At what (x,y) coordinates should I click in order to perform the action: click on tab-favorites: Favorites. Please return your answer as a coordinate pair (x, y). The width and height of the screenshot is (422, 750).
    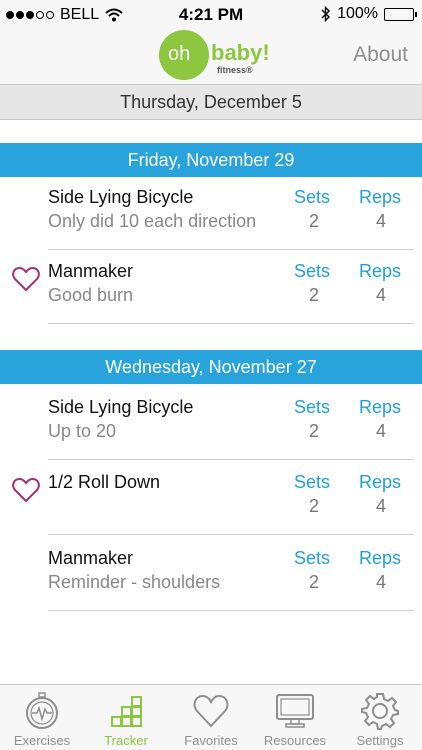
    Looking at the image, I should click on (211, 717).